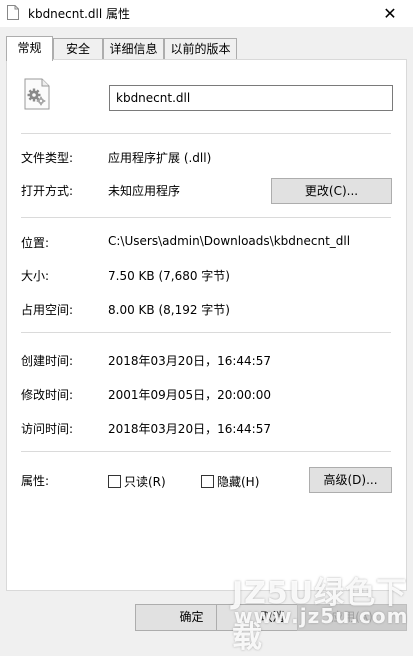 This screenshot has width=413, height=656. Describe the element at coordinates (133, 48) in the screenshot. I see `tab-details: 详细信息` at that location.